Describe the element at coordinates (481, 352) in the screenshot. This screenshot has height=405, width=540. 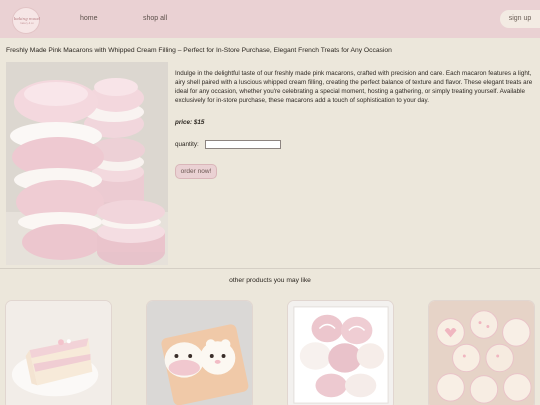
I see `related-product-card-cookies` at that location.